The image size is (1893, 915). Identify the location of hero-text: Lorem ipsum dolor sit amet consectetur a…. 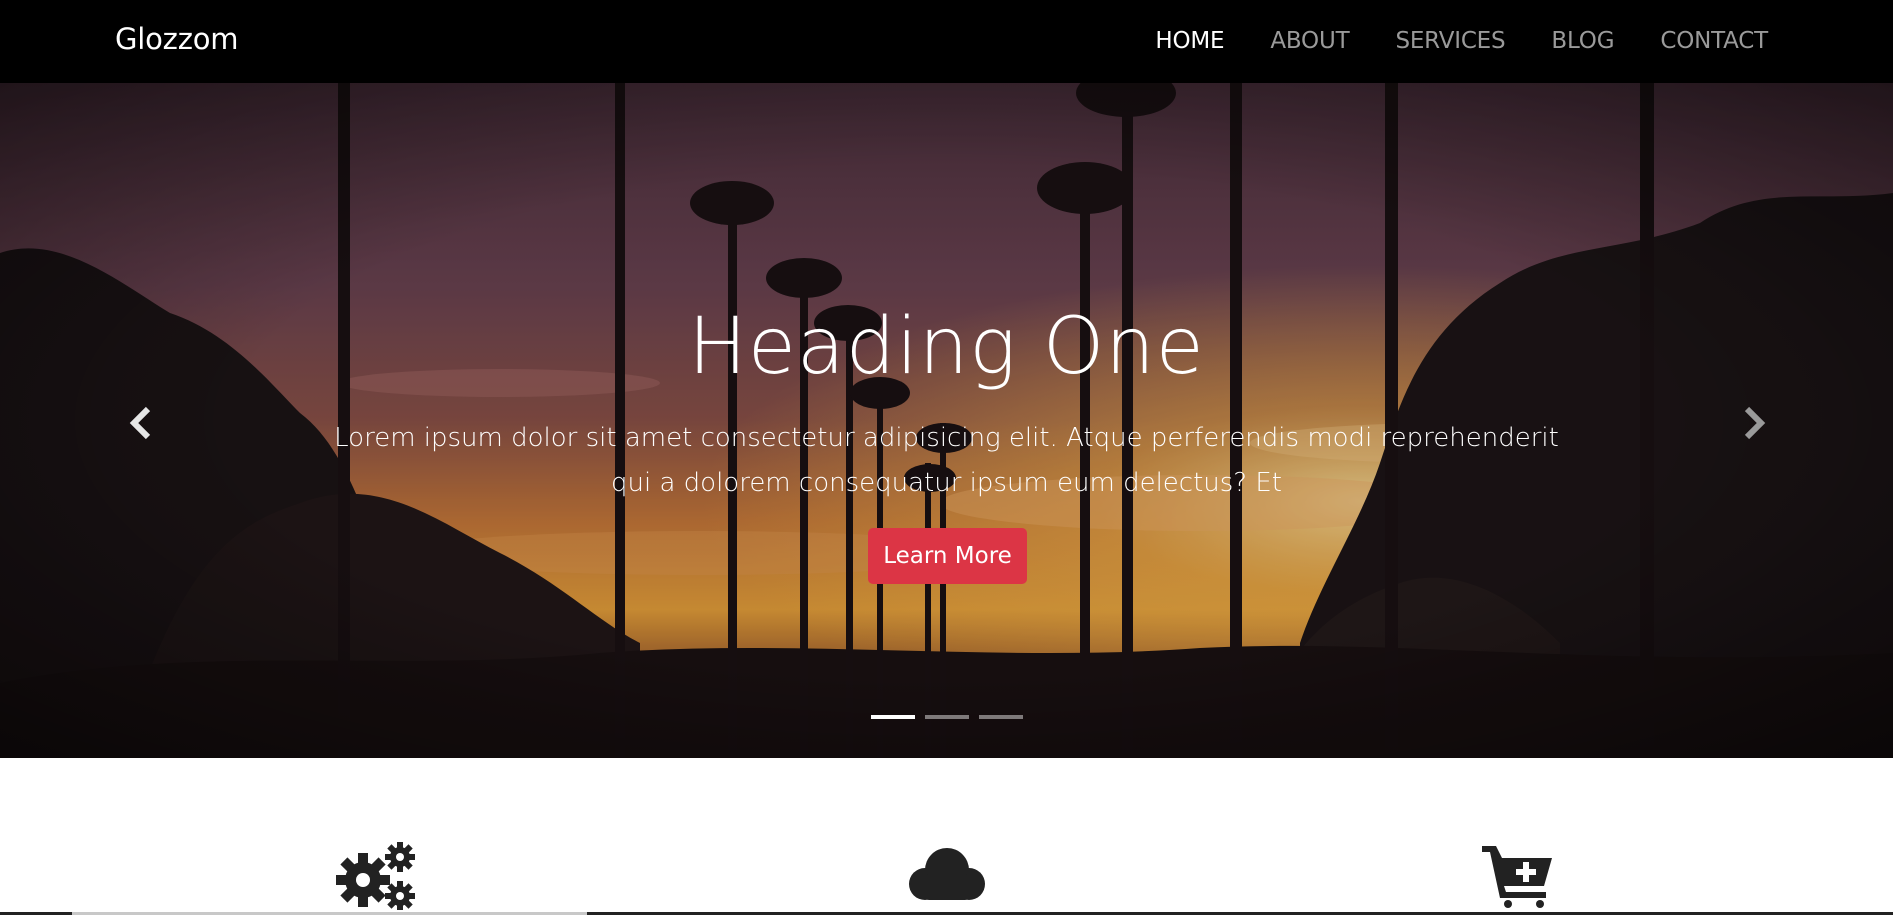
(946, 460).